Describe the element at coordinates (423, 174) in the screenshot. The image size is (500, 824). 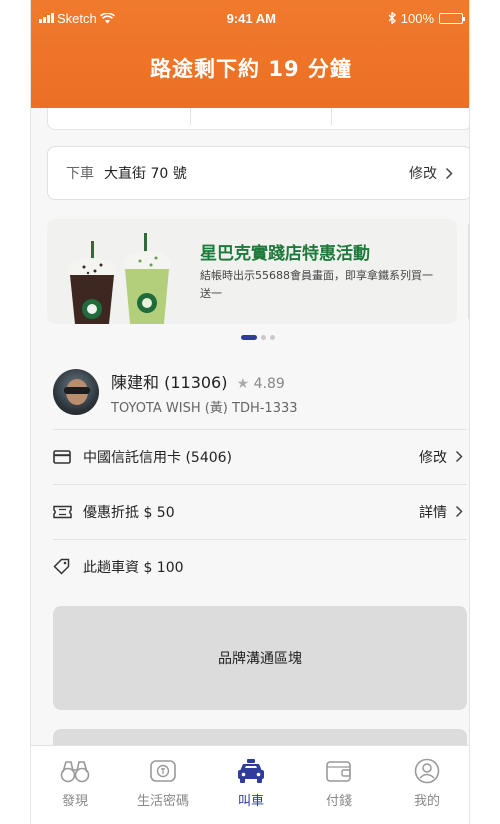
I see `edit-destination-label: 修改` at that location.